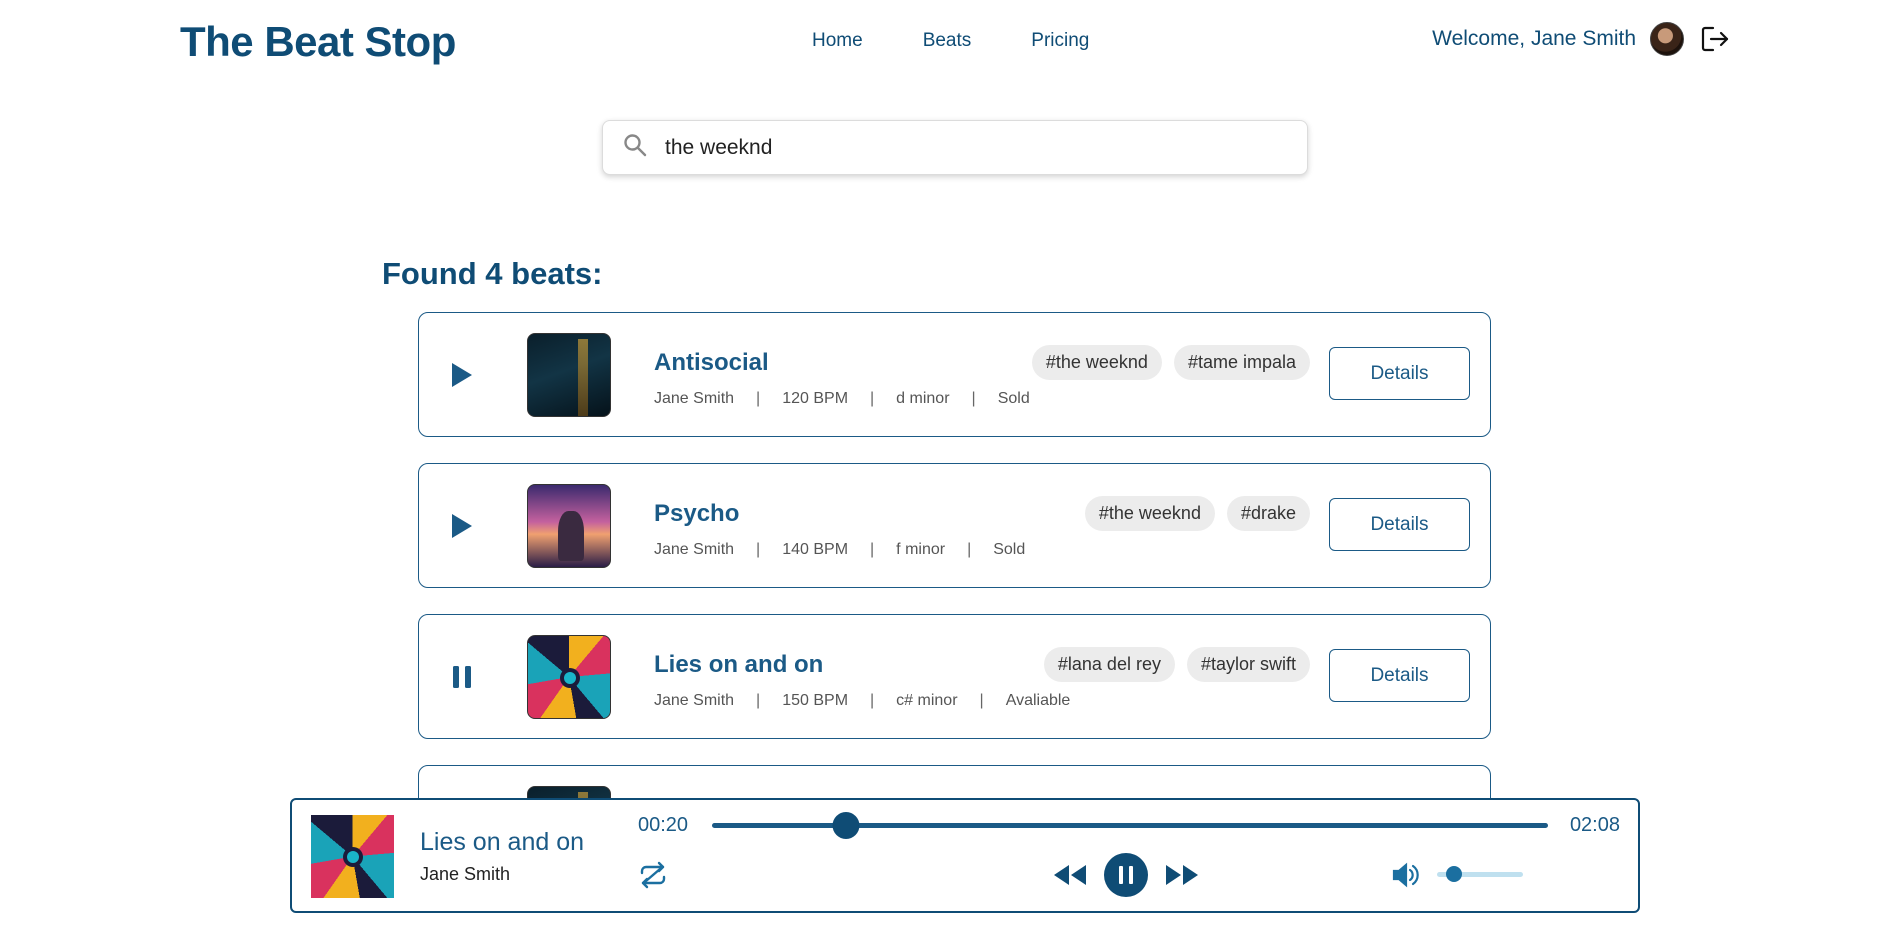 This screenshot has width=1898, height=935. Describe the element at coordinates (846, 825) in the screenshot. I see `progress-knob` at that location.